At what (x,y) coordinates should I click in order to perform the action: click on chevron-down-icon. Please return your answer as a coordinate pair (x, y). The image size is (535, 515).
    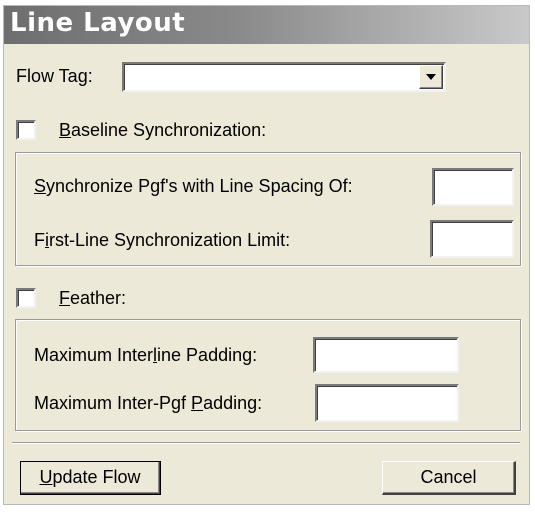
    Looking at the image, I should click on (431, 77).